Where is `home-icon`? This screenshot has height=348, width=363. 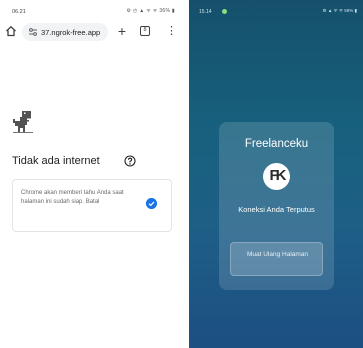 home-icon is located at coordinates (11, 31).